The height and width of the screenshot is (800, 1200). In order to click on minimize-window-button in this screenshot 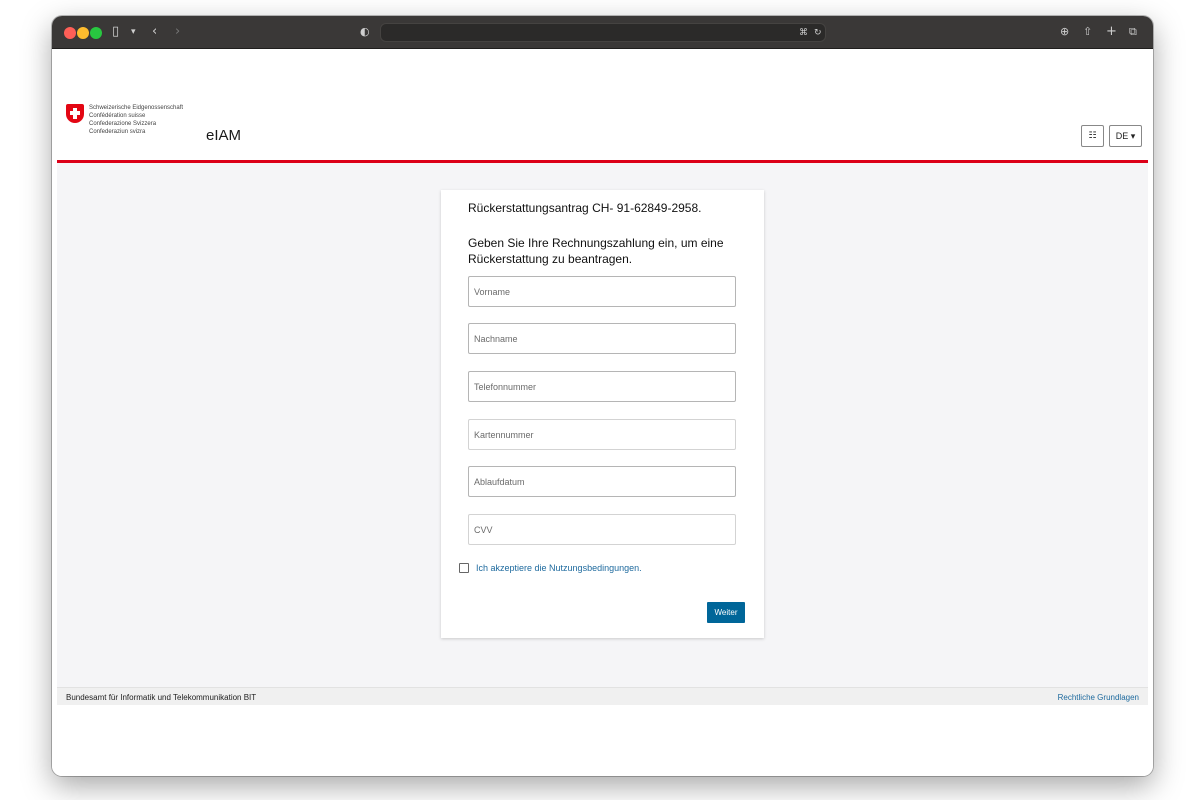, I will do `click(83, 33)`.